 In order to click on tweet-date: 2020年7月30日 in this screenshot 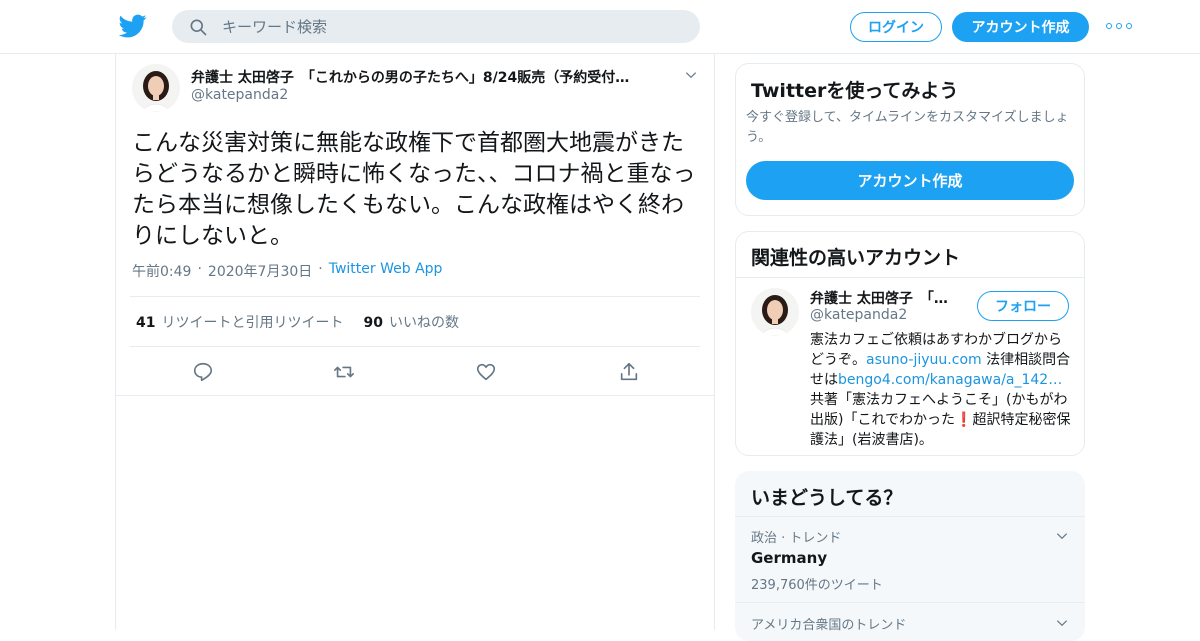, I will do `click(260, 271)`.